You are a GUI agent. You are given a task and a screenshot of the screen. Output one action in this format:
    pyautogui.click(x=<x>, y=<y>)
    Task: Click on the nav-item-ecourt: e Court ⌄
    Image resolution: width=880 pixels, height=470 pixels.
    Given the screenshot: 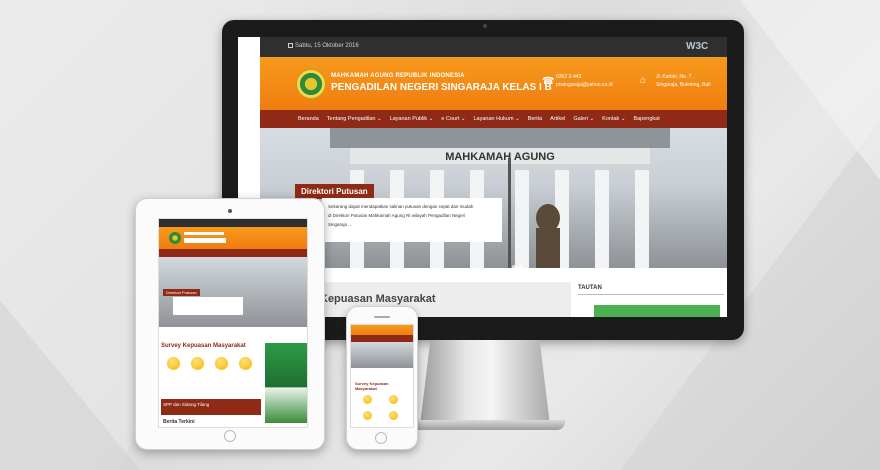 What is the action you would take?
    pyautogui.click(x=453, y=119)
    